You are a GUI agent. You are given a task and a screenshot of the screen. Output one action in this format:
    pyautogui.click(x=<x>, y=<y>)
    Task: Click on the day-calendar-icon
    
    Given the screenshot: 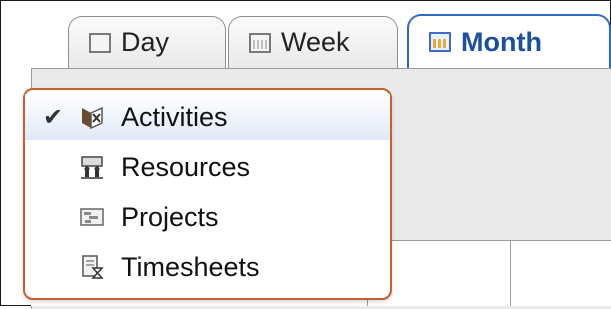 What is the action you would take?
    pyautogui.click(x=100, y=42)
    